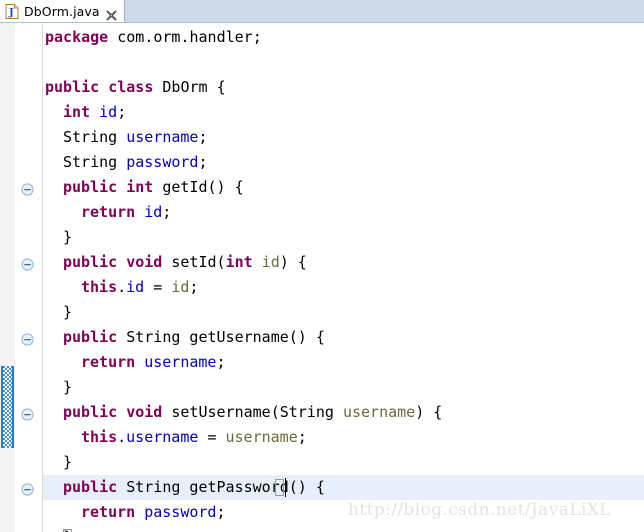  Describe the element at coordinates (198, 187) in the screenshot. I see `code-token-pln: getId() {` at that location.